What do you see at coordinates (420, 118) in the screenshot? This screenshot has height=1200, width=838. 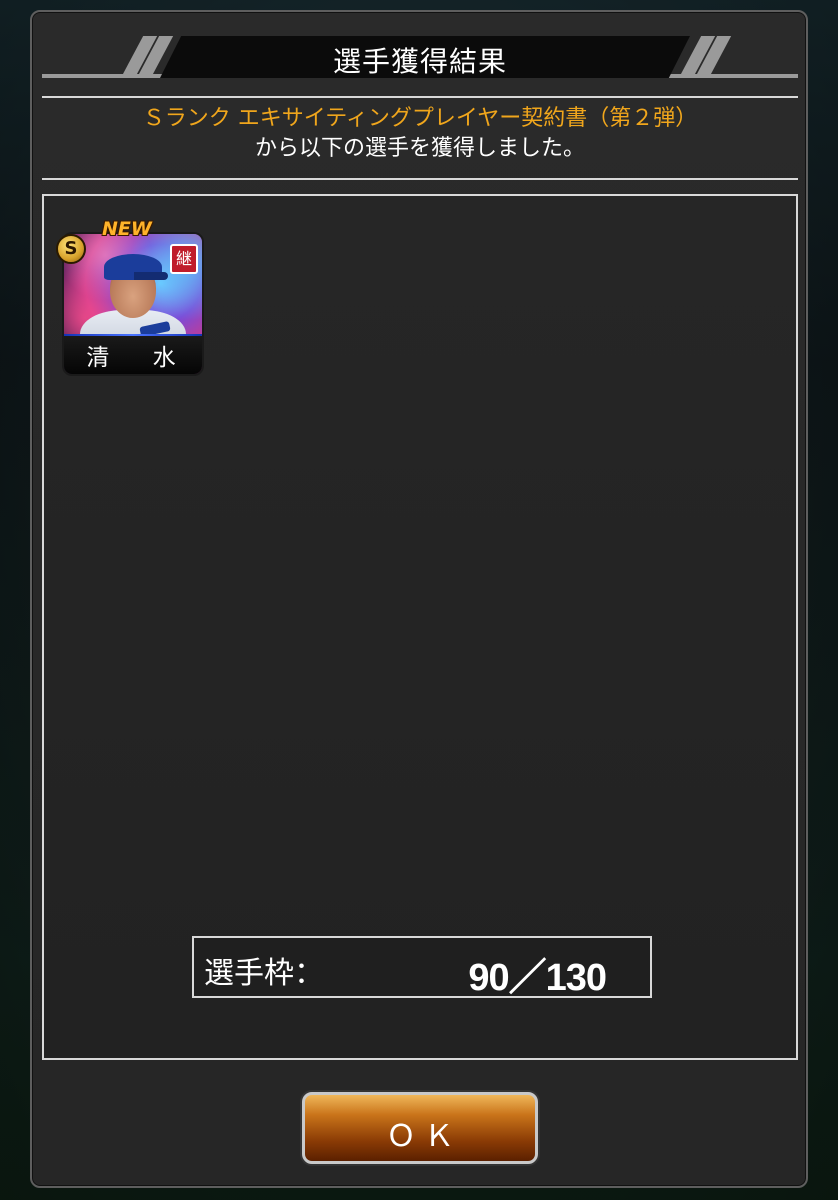 I see `contract-name: Ｓランク エキサイティングプレイヤー契約書（第２弾）` at bounding box center [420, 118].